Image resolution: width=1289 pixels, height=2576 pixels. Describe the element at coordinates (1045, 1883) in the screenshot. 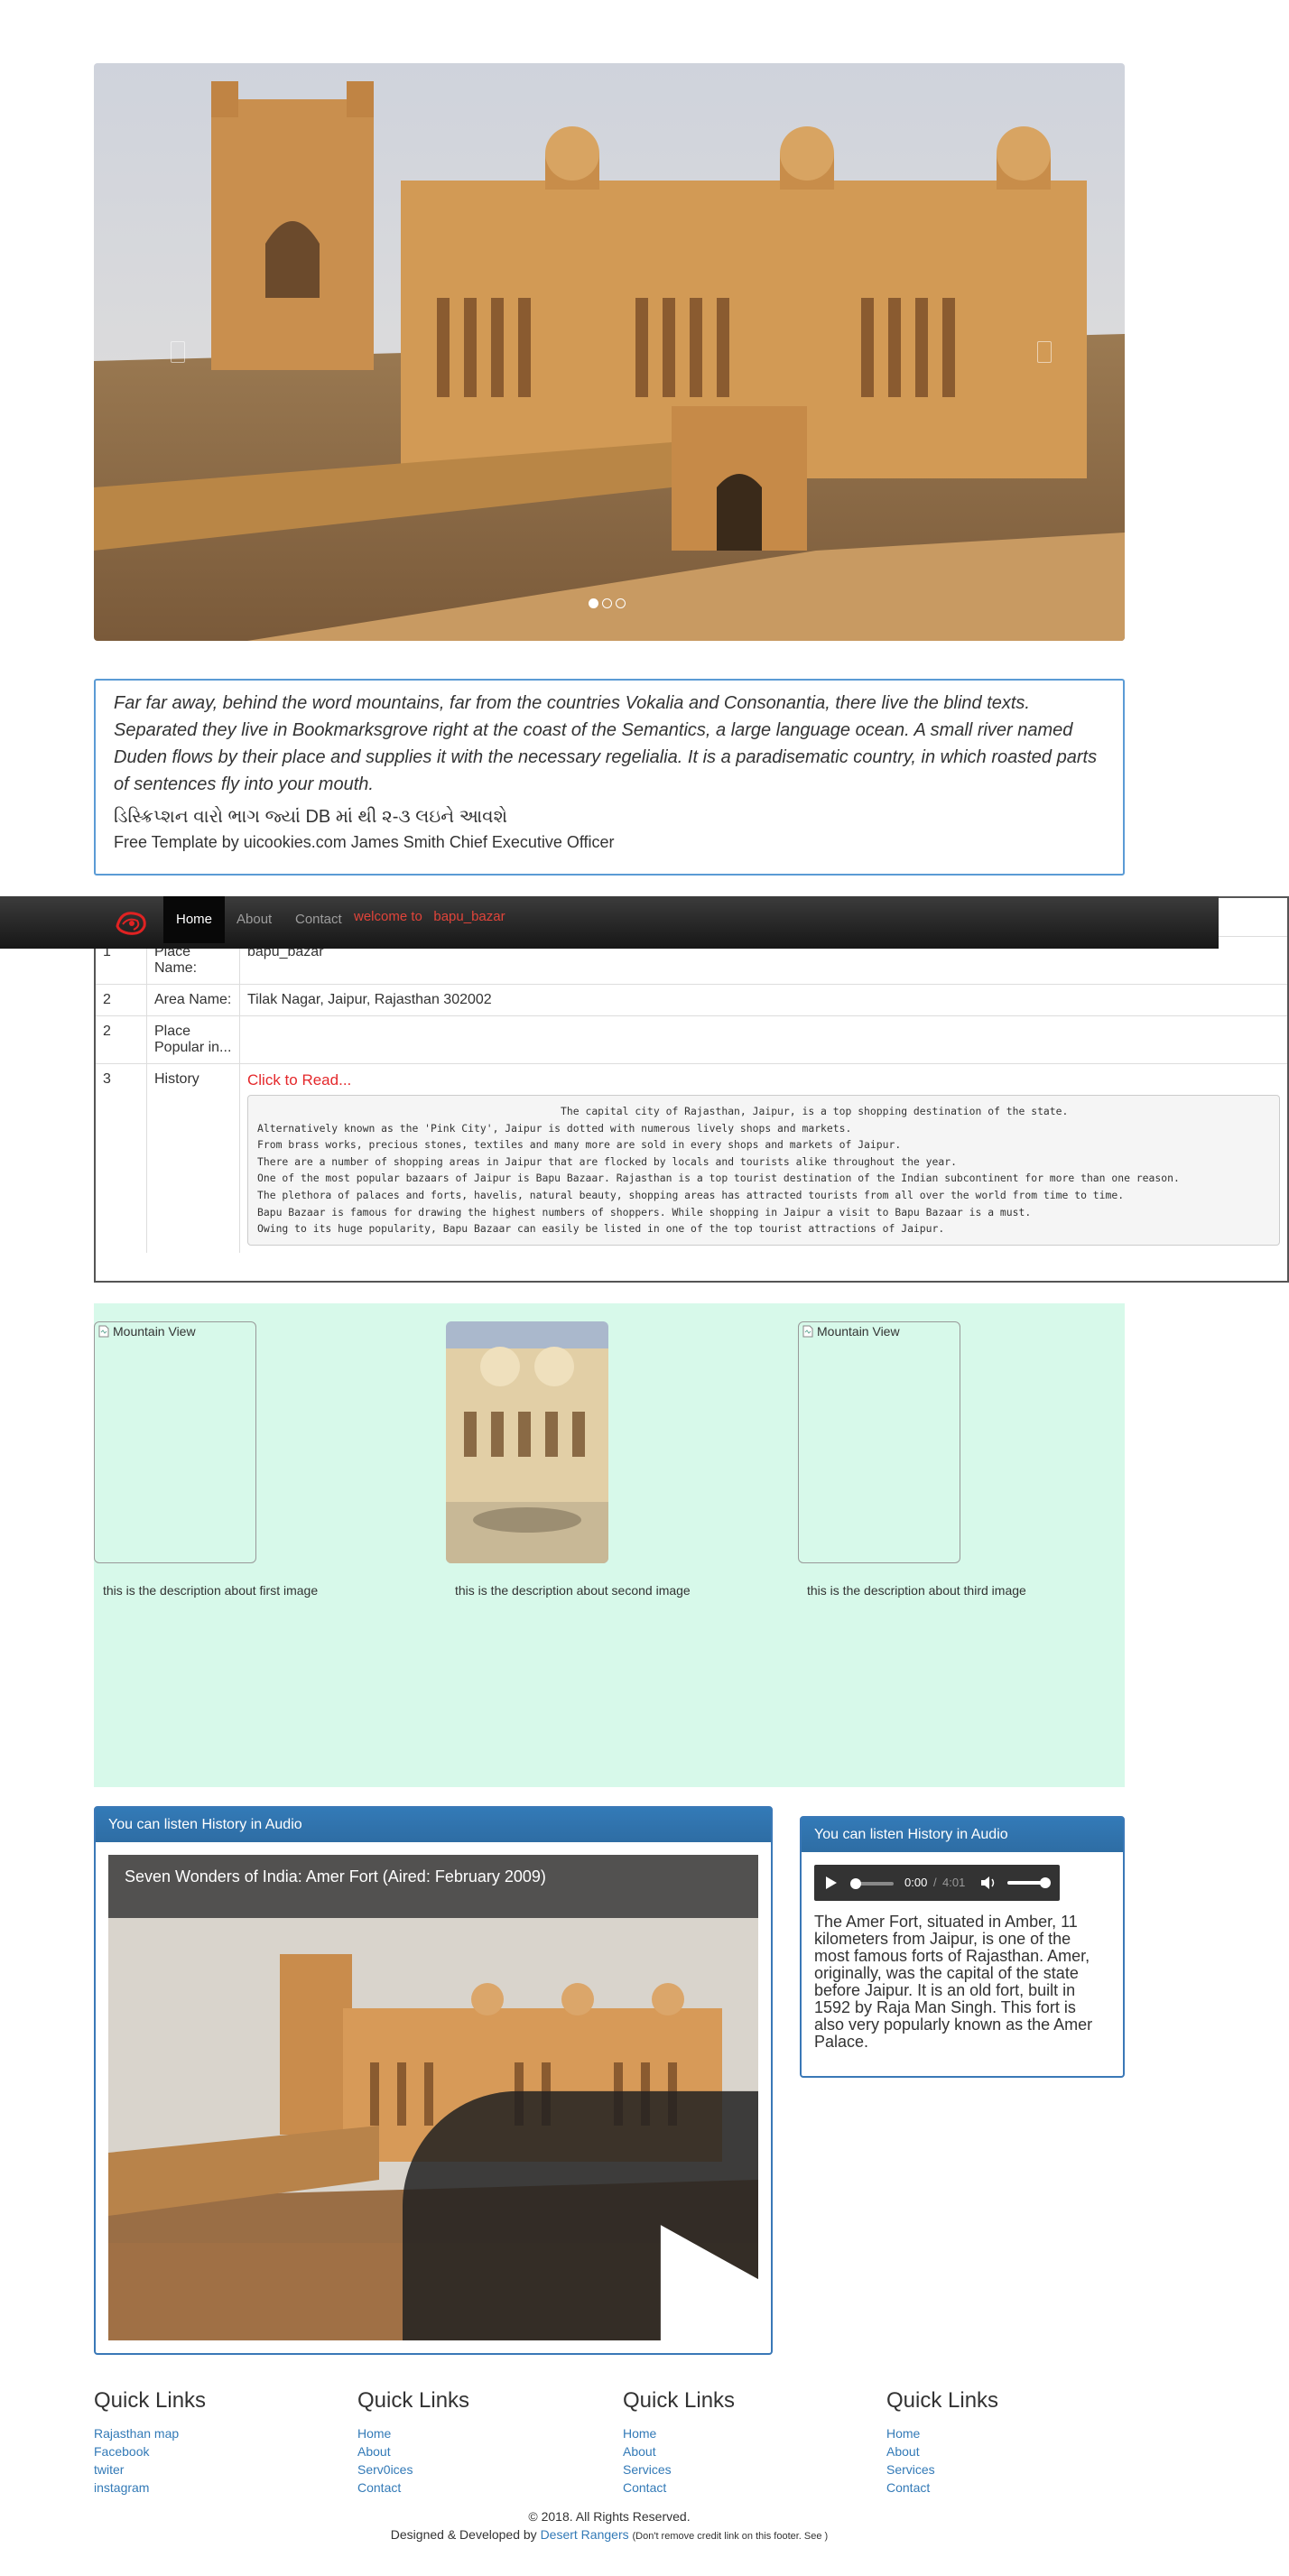

I see `volume-slider-thumb` at that location.